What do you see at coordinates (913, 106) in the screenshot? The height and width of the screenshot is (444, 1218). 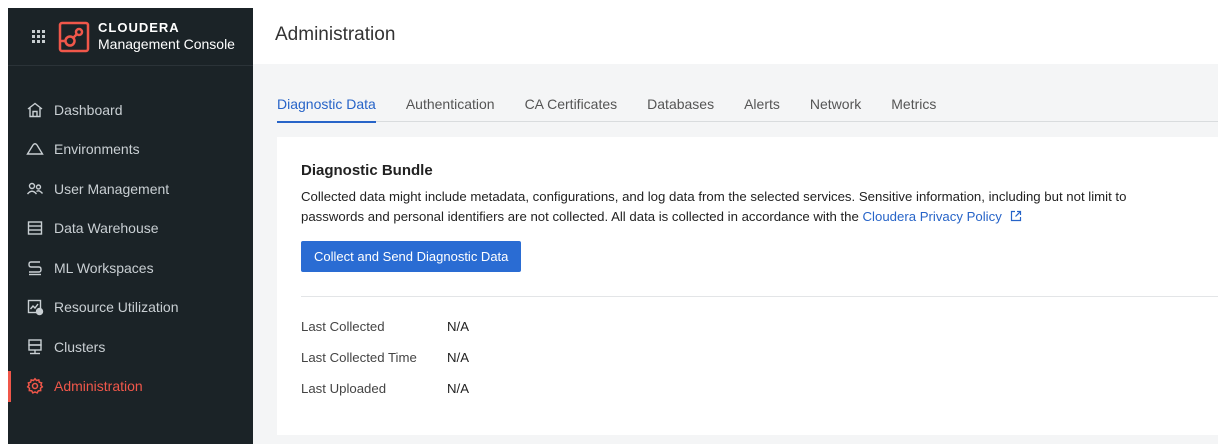 I see `tab-metrics: Metrics` at bounding box center [913, 106].